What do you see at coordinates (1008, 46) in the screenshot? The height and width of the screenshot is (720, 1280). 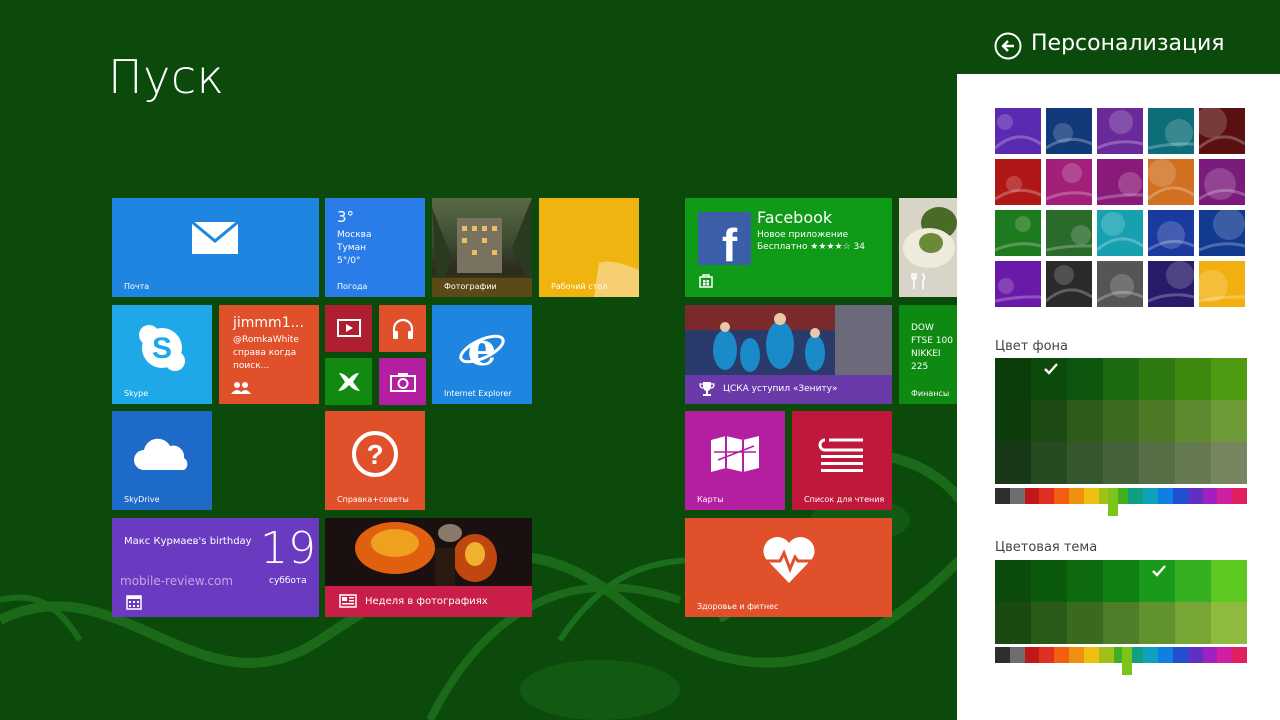 I see `back-button` at bounding box center [1008, 46].